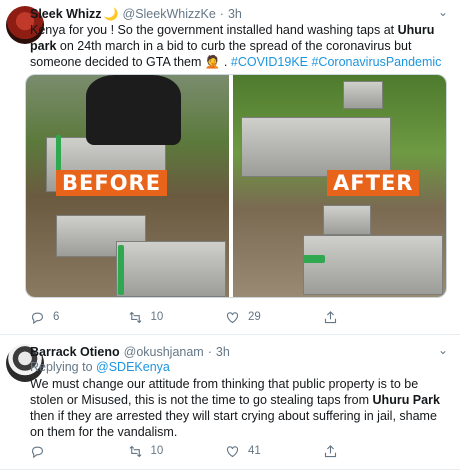 The width and height of the screenshot is (460, 470). What do you see at coordinates (164, 352) in the screenshot?
I see `user-handle: @okushjanam` at bounding box center [164, 352].